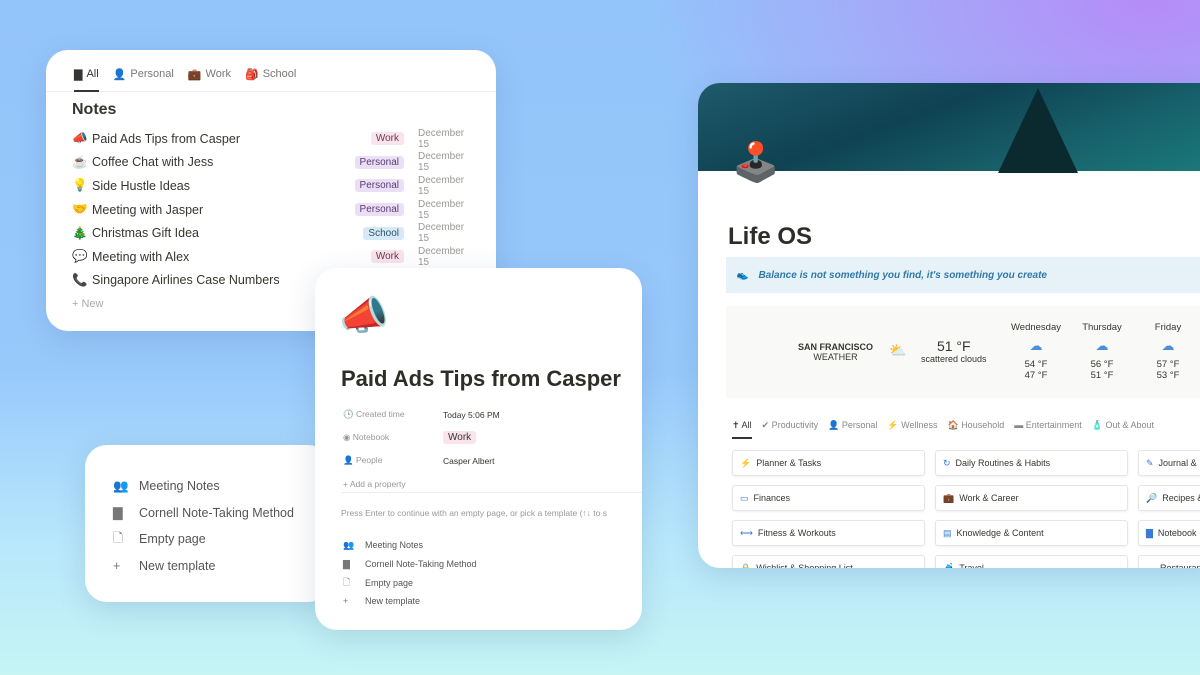  I want to click on megaphone-icon: 📣, so click(364, 316).